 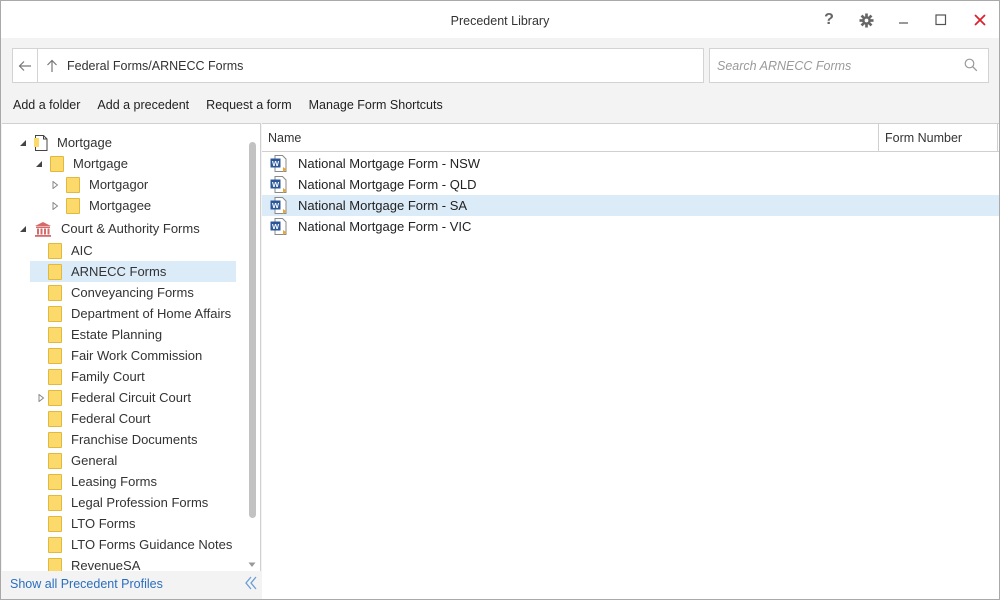 What do you see at coordinates (46, 107) in the screenshot?
I see `add-folder-button: Add a folder` at bounding box center [46, 107].